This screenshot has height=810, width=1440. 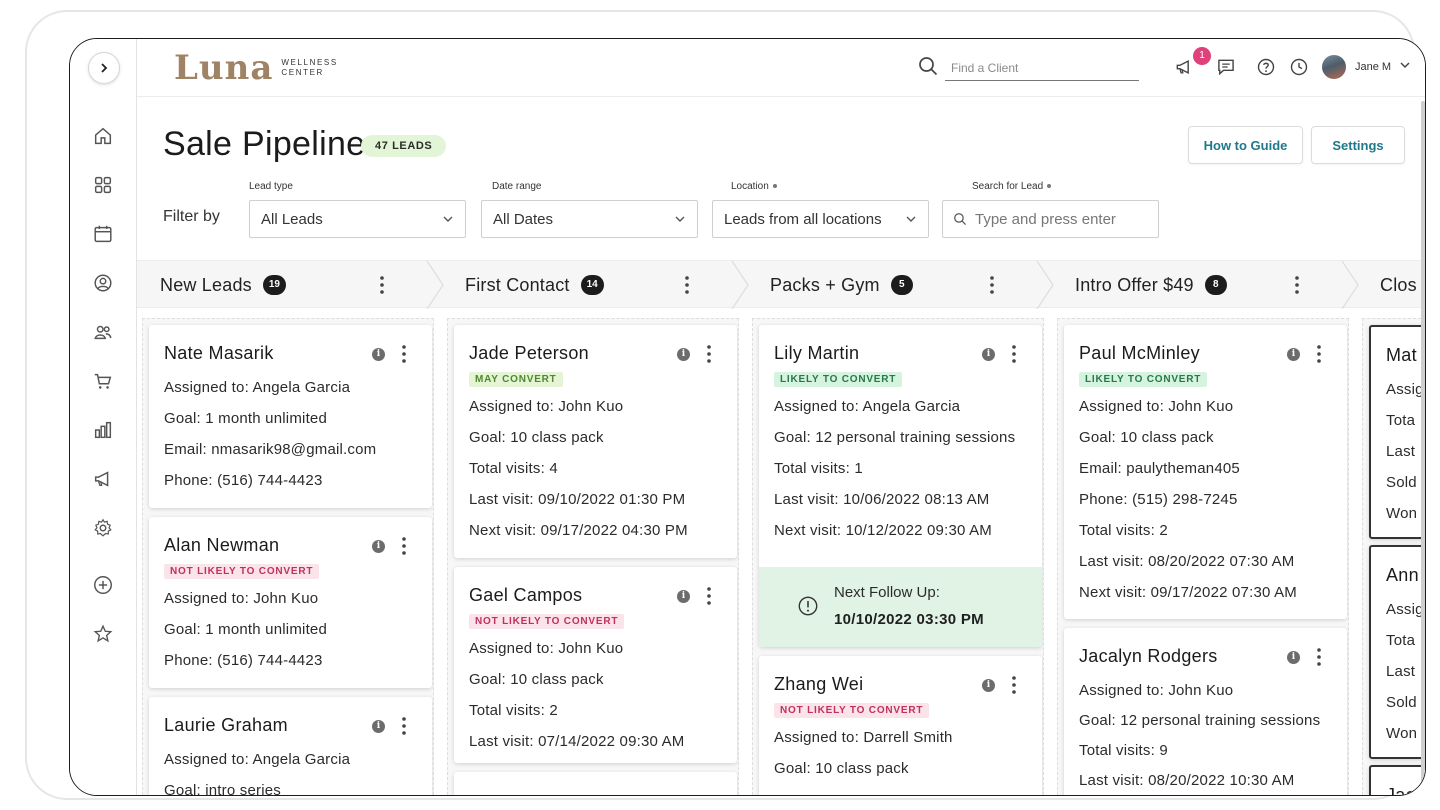 I want to click on stage-separator-chevron, so click(x=1350, y=285).